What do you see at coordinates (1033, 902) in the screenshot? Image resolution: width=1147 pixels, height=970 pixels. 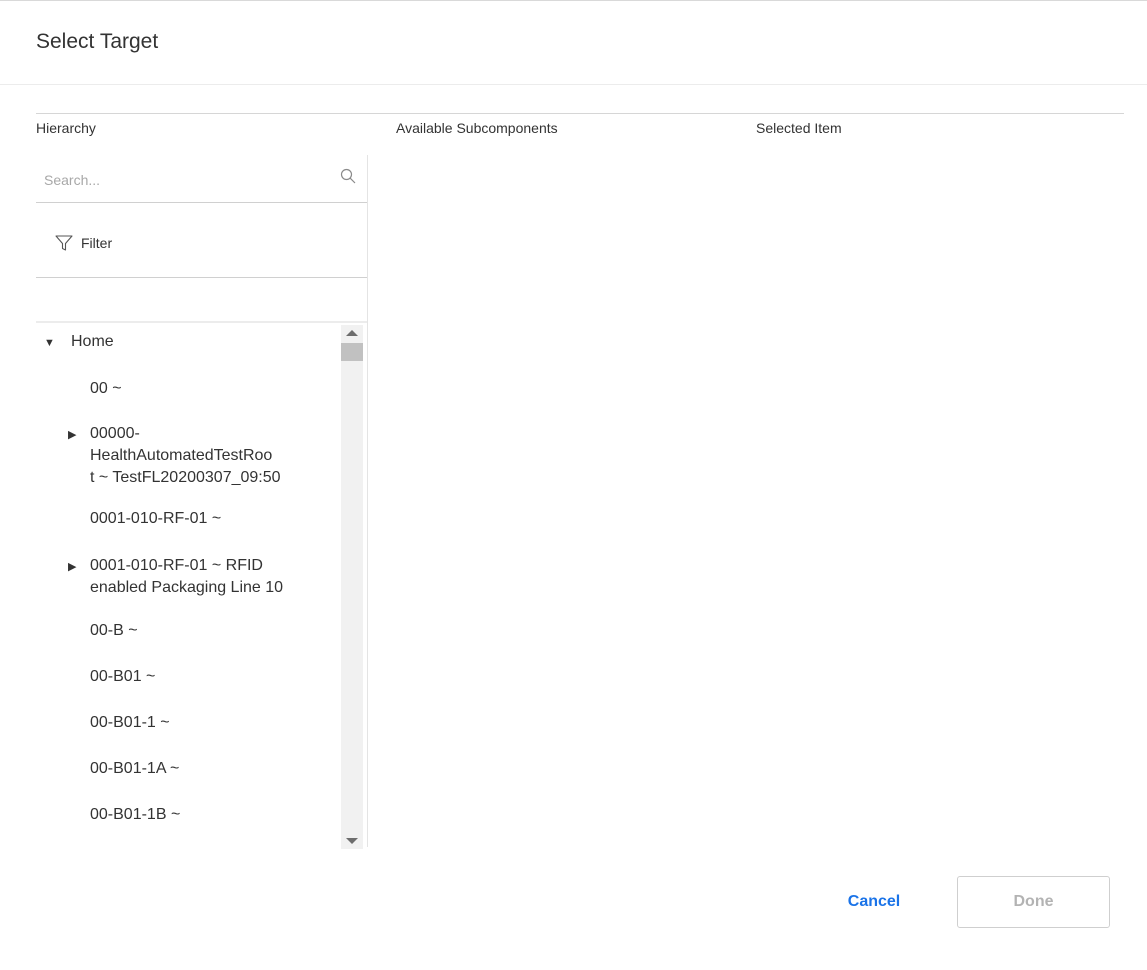 I see `done-button: Done` at bounding box center [1033, 902].